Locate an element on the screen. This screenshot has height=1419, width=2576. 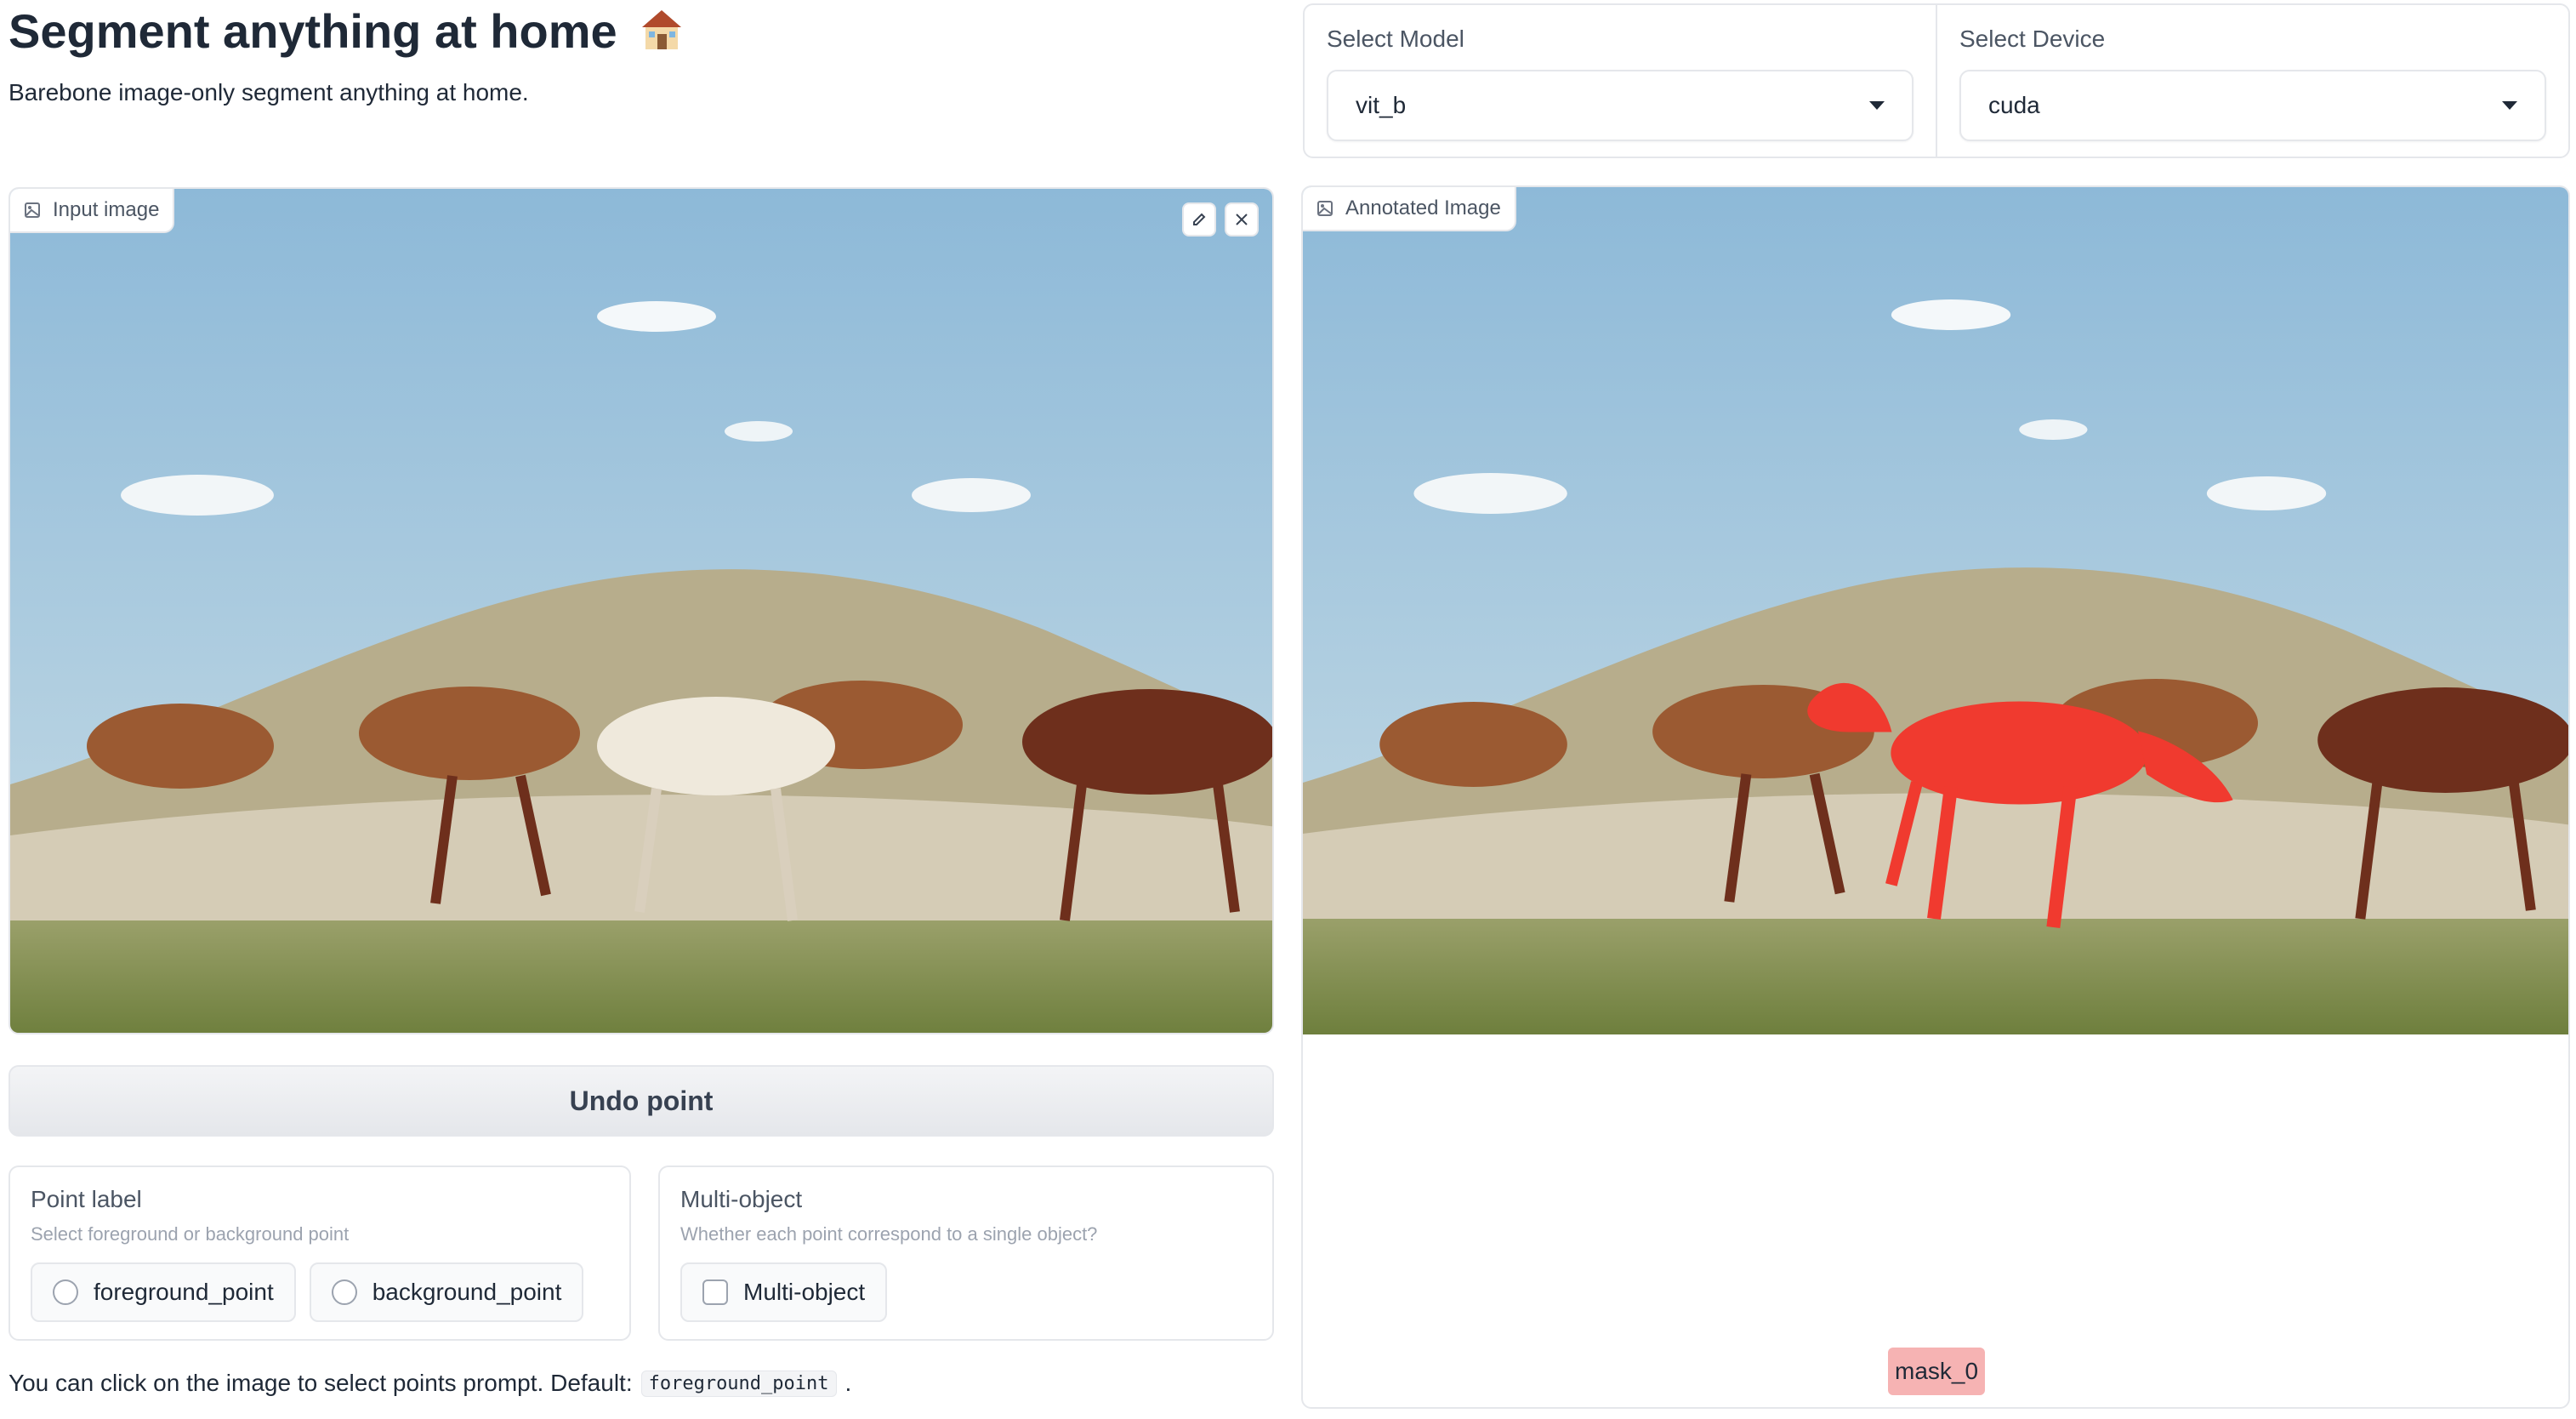
undo-point-button: Undo point is located at coordinates (641, 1101).